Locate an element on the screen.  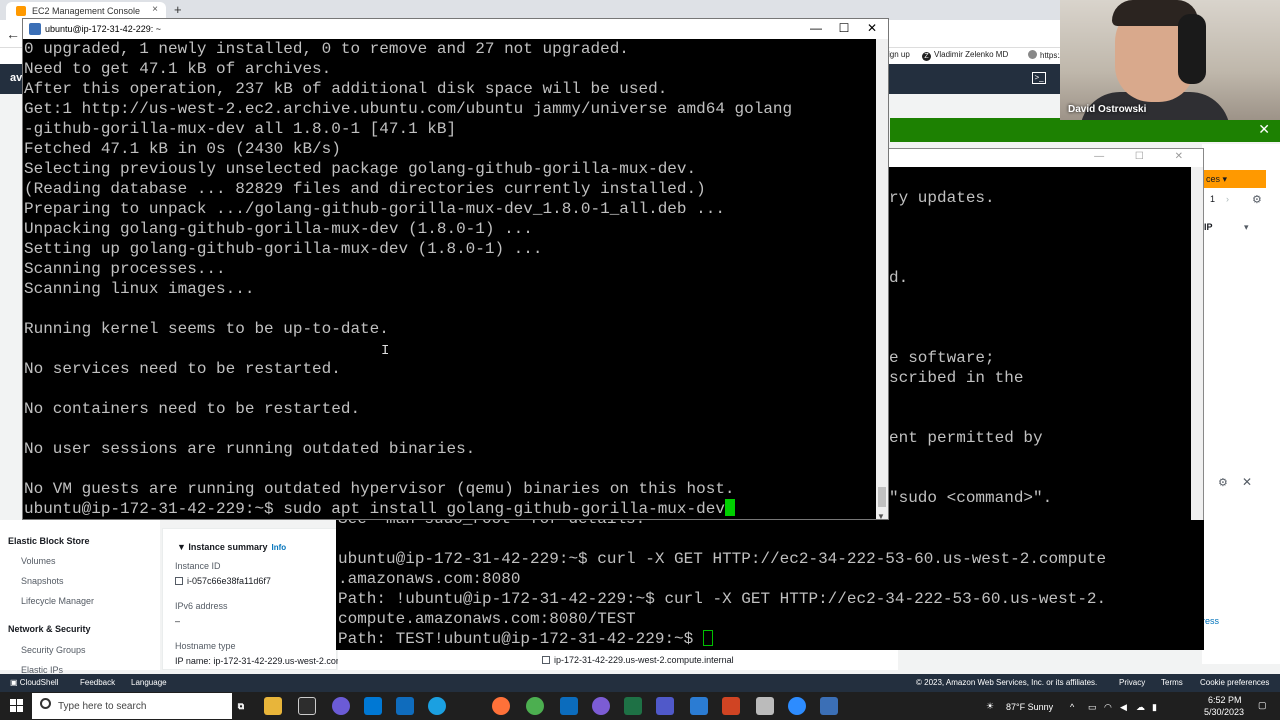
address-link: ress is located at coordinates (1210, 621).